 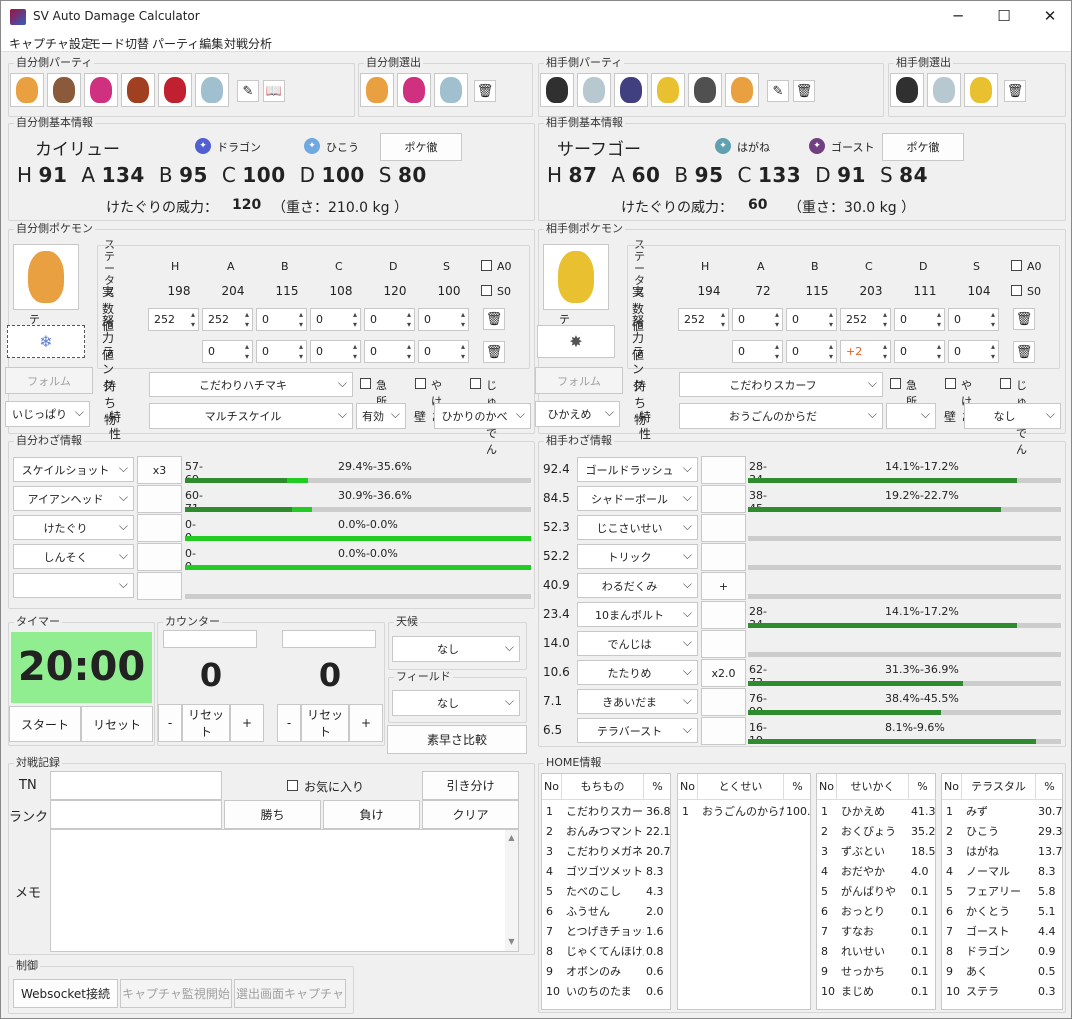 What do you see at coordinates (723, 673) in the screenshot?
I see `move-multiplier: x2.0` at bounding box center [723, 673].